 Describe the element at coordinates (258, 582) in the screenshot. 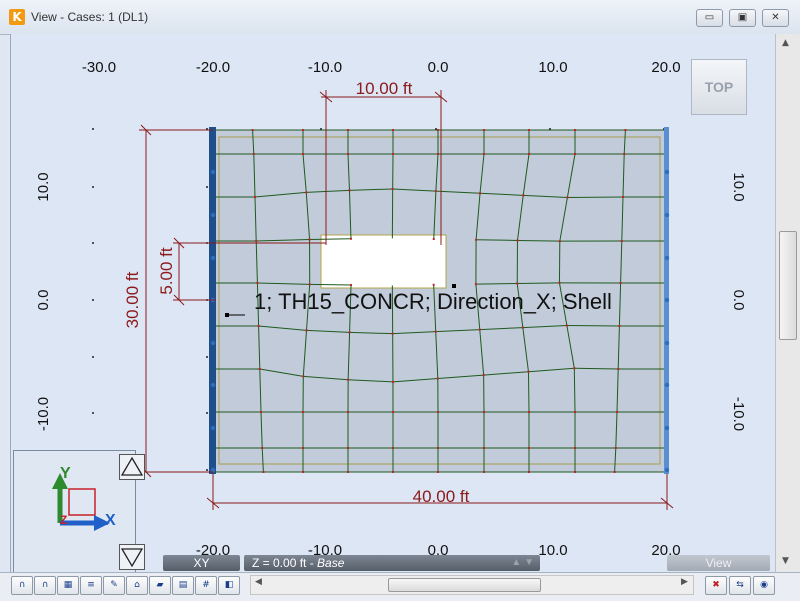

I see `scroll-left-icon: ◀` at that location.